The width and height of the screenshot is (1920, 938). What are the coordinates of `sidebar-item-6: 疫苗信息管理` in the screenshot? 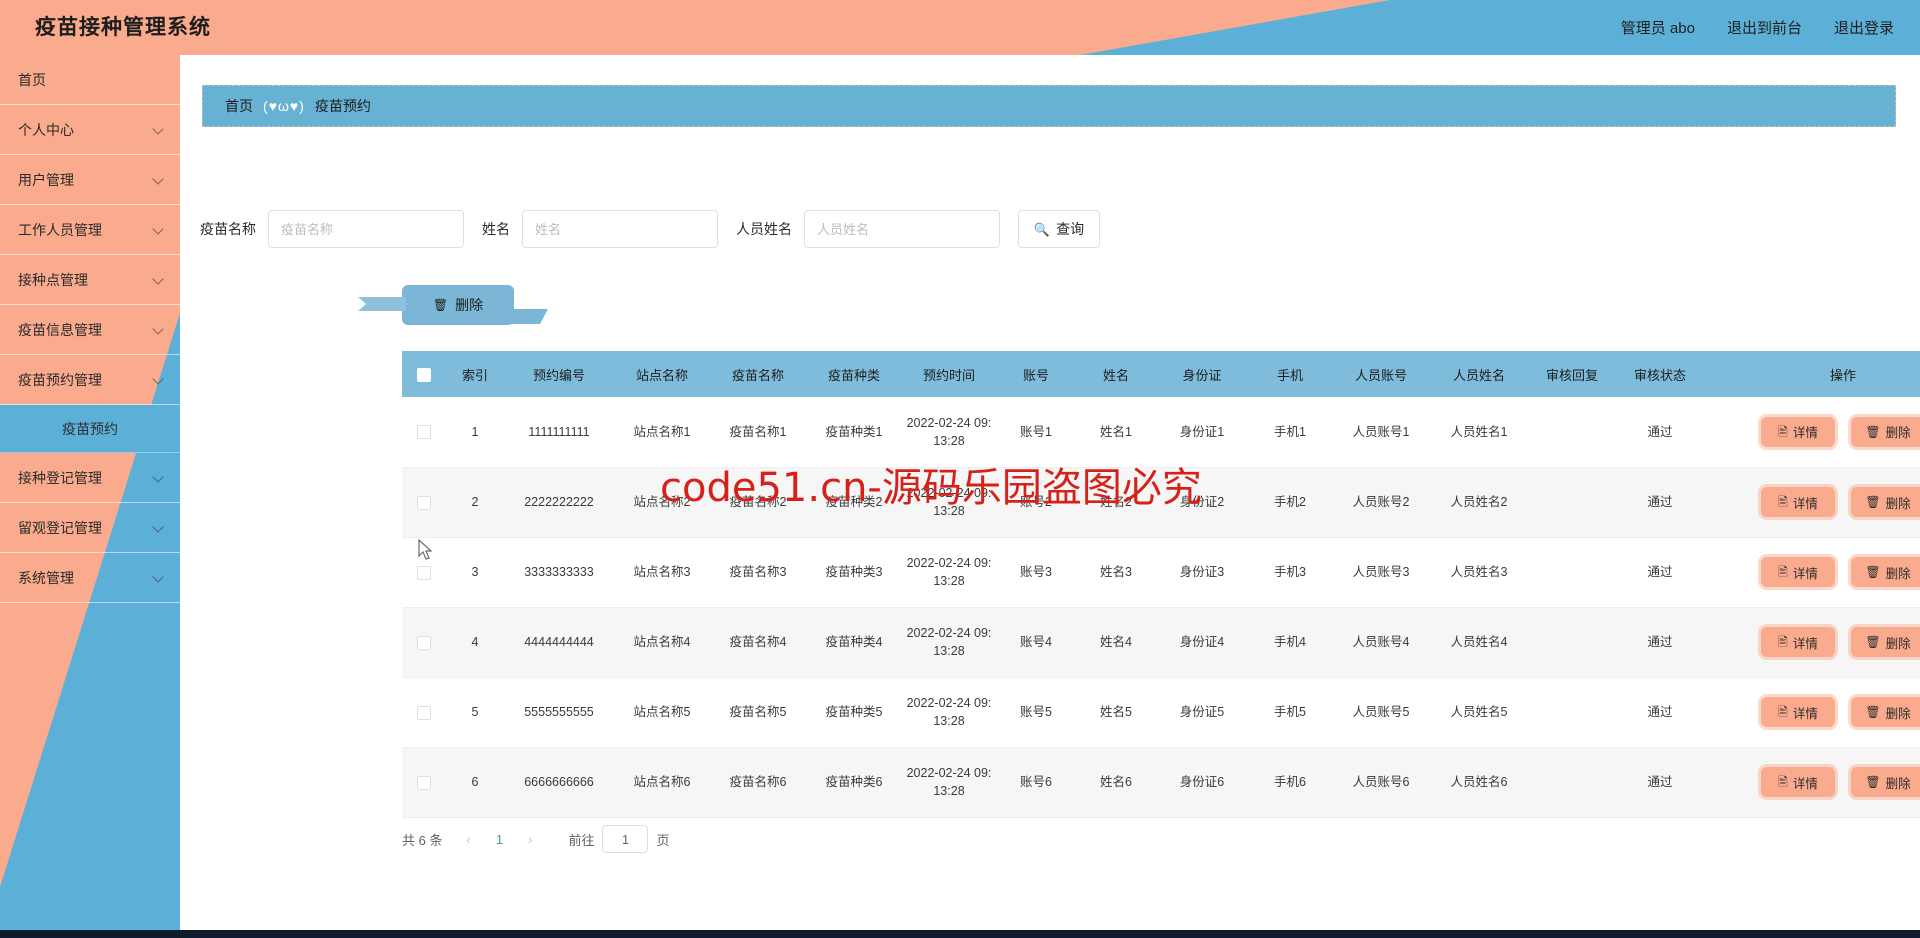 It's located at (90, 330).